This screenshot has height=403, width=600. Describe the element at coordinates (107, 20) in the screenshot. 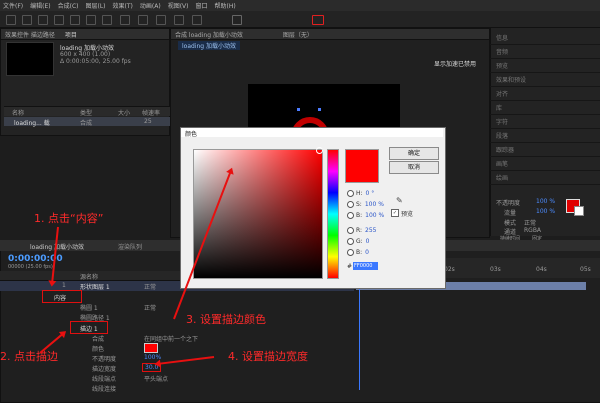

I see `pan-tool-icon` at that location.